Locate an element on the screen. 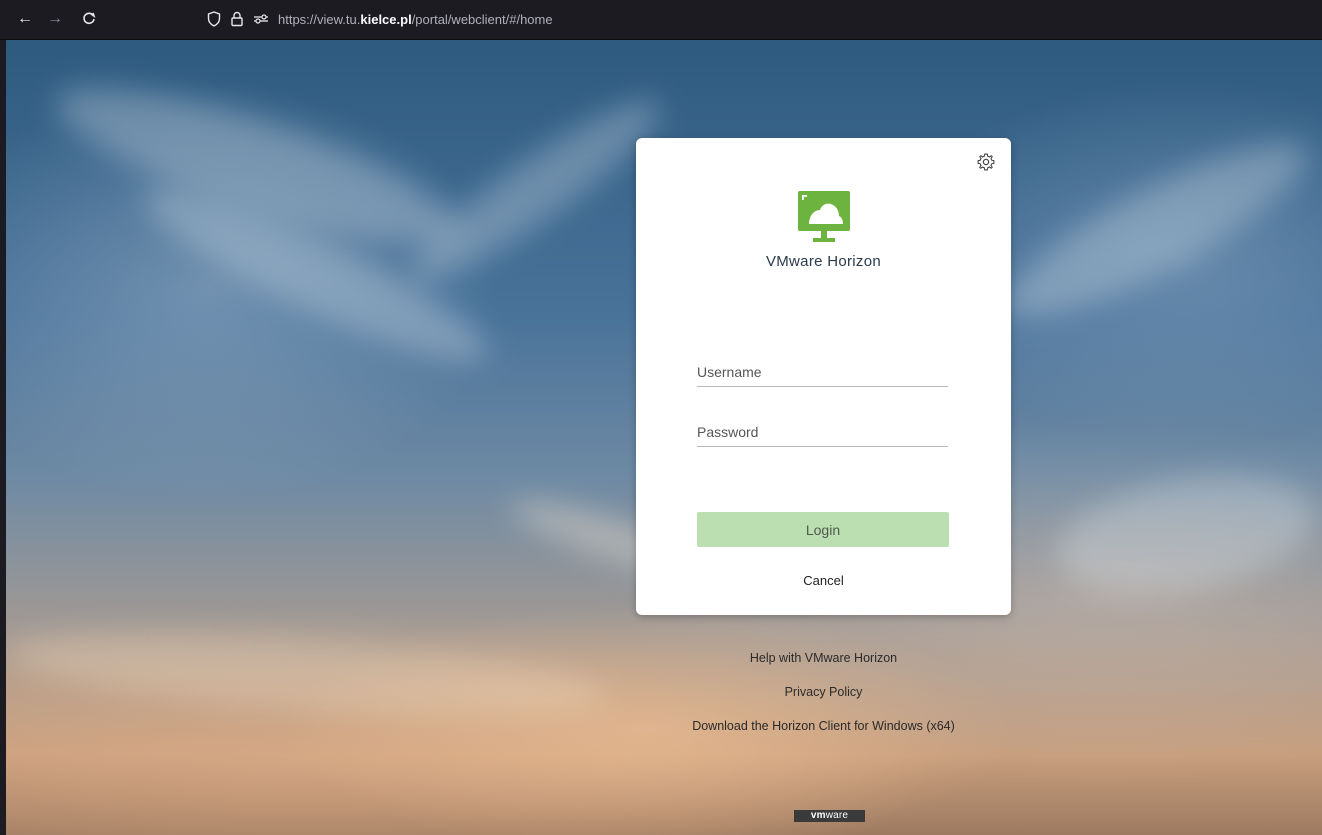 The height and width of the screenshot is (835, 1322). privacy-policy-link: Privacy Policy is located at coordinates (823, 692).